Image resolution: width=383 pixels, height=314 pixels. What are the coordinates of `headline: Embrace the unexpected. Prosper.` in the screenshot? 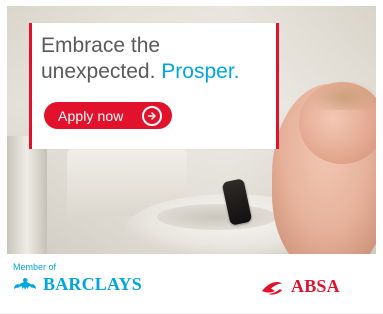 It's located at (157, 59).